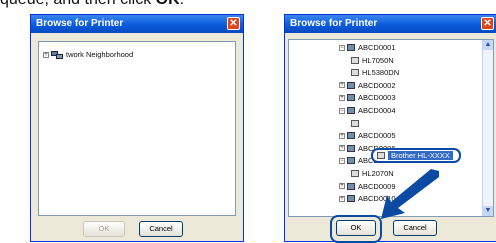 The image size is (496, 243). I want to click on instruction-suffix: ., so click(182, 4).